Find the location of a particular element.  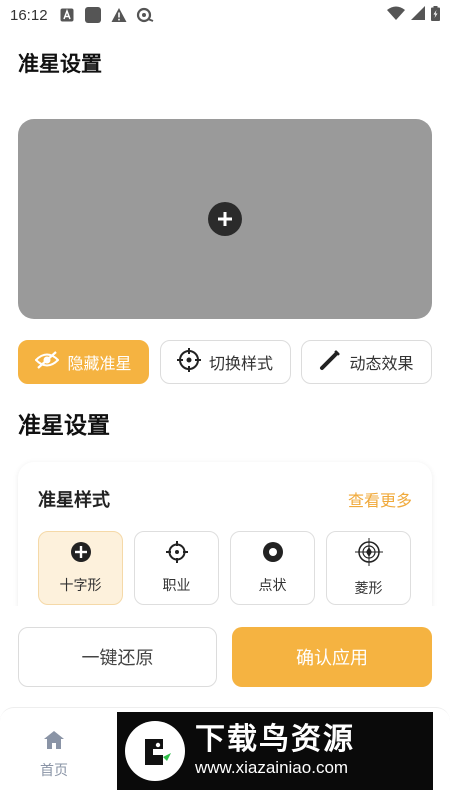

card-title: 准星样式 is located at coordinates (74, 500).